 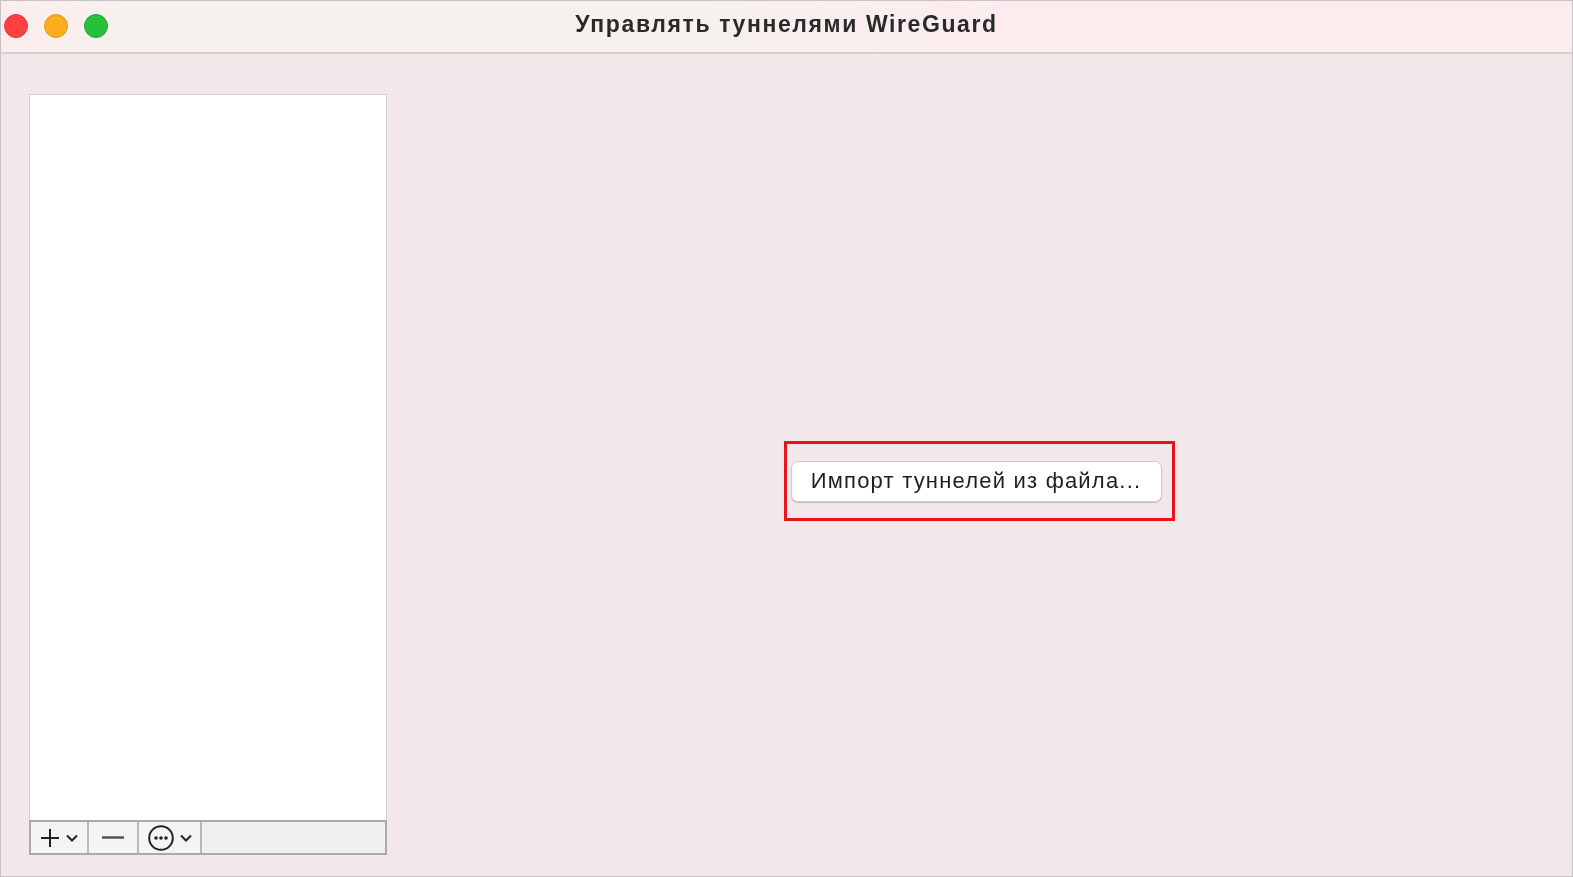 I want to click on add-button, so click(x=60, y=837).